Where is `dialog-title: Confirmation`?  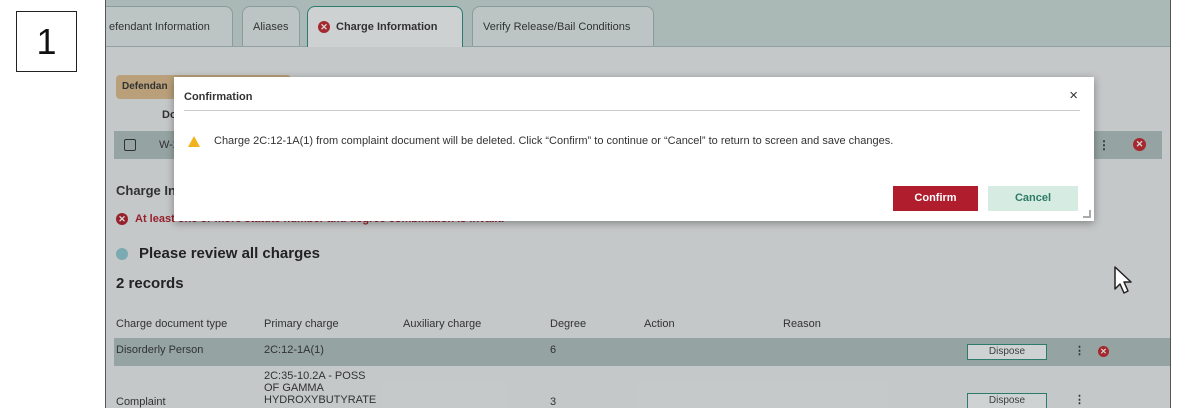 dialog-title: Confirmation is located at coordinates (218, 97).